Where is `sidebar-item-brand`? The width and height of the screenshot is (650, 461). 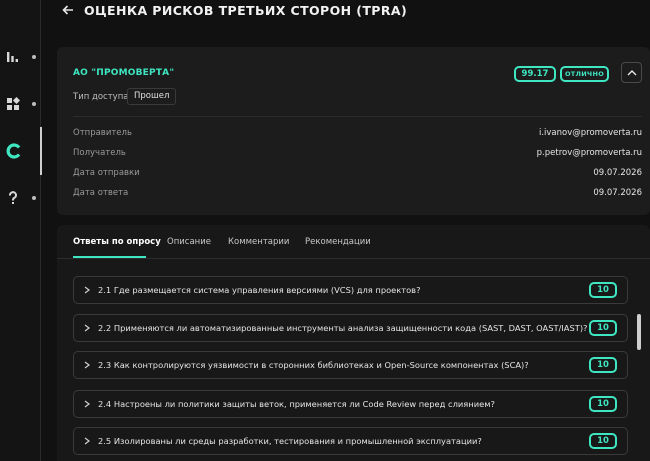 sidebar-item-brand is located at coordinates (21, 151).